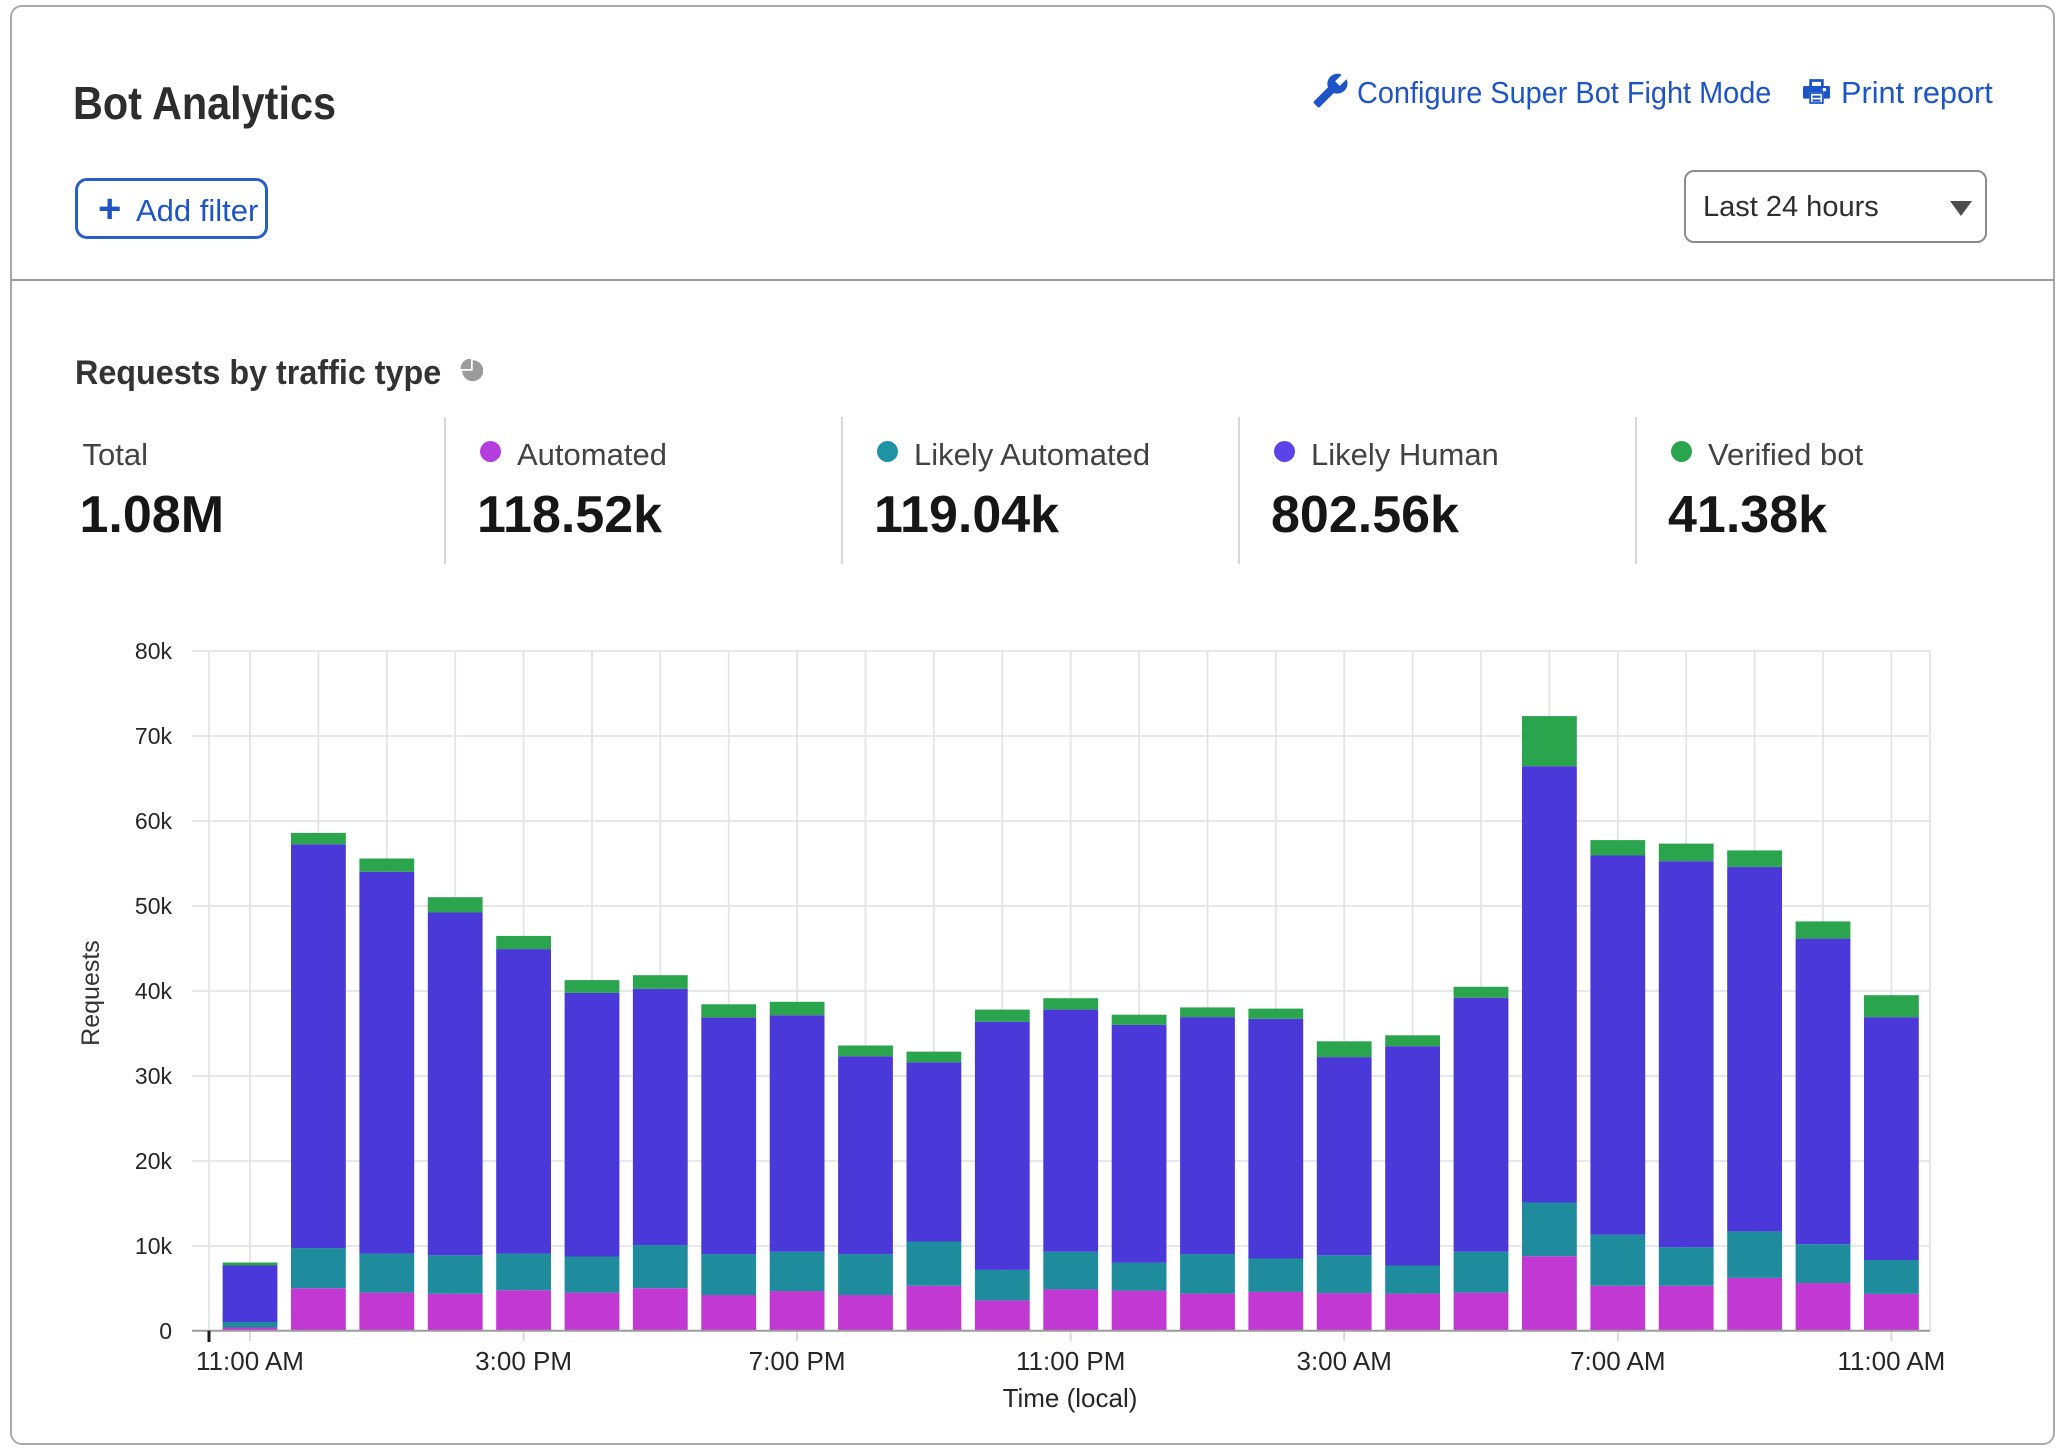  I want to click on svg-text: 40k, so click(154, 991).